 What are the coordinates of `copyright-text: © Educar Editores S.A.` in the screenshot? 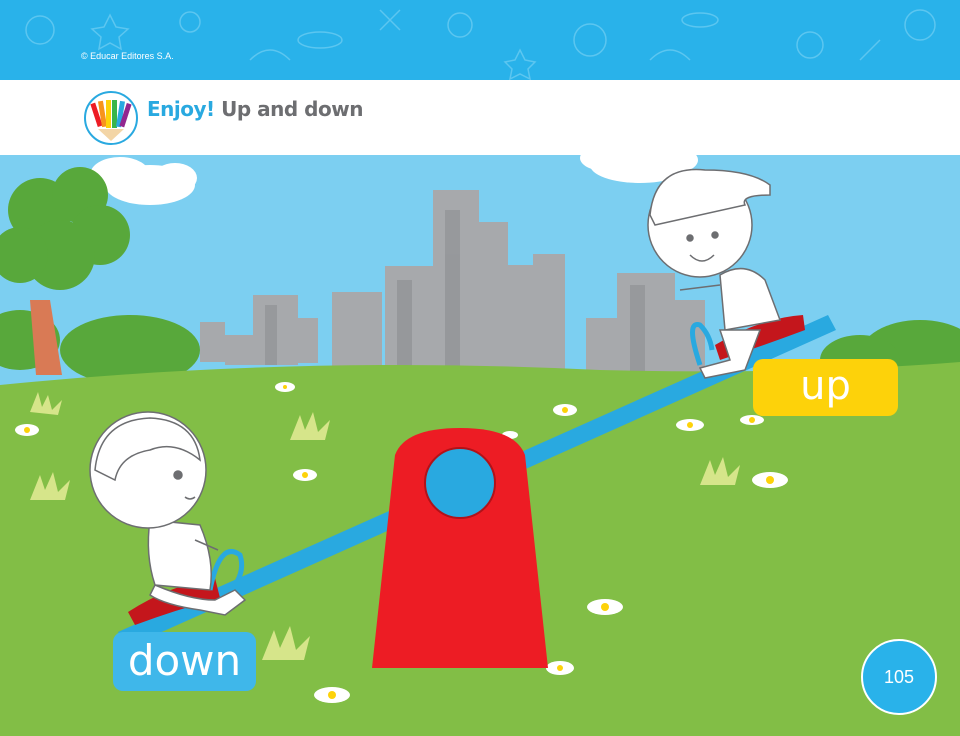 It's located at (127, 56).